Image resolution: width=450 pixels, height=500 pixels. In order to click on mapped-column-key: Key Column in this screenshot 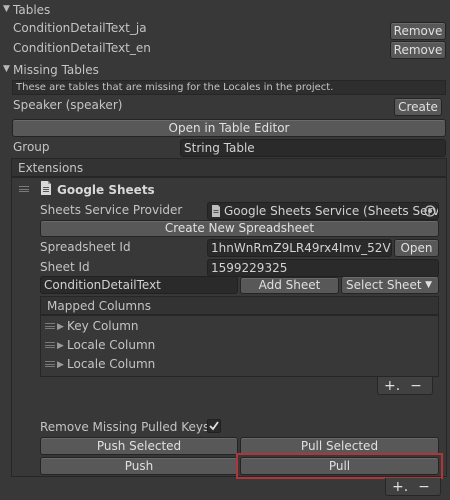, I will do `click(103, 326)`.